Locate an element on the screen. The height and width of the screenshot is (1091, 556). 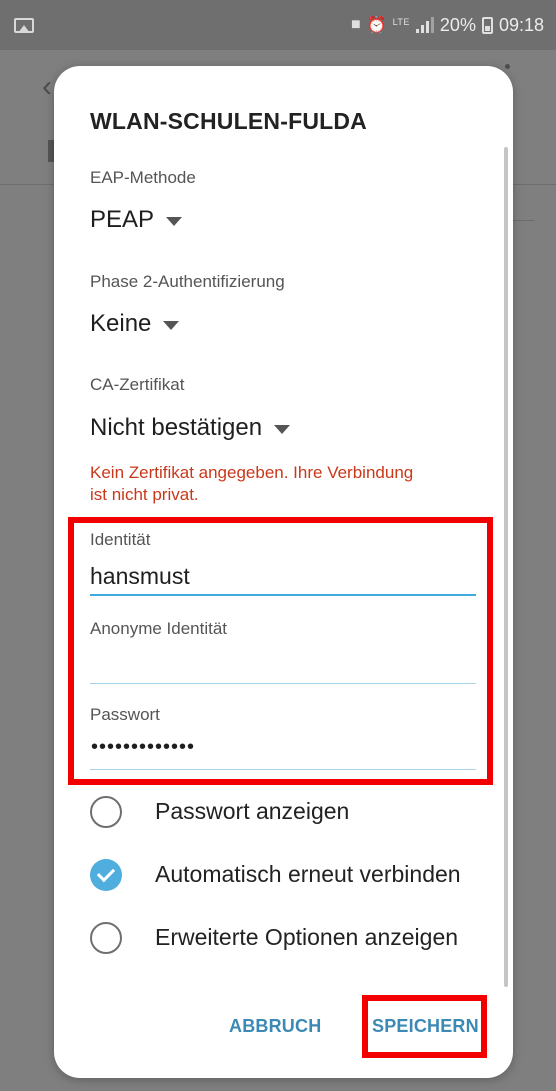
auto-reconnect-label: Automatisch erneut verbinden is located at coordinates (308, 874).